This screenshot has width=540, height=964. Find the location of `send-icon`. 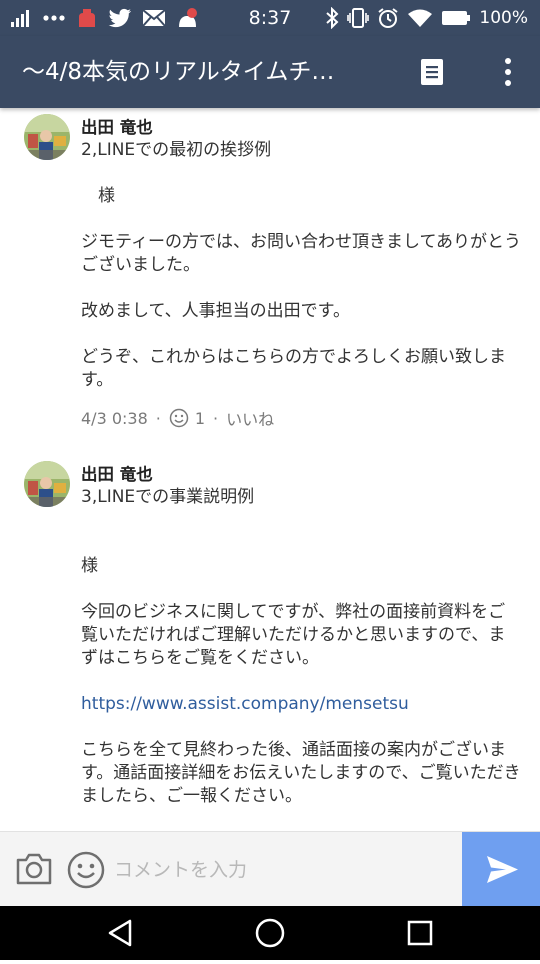

send-icon is located at coordinates (502, 869).